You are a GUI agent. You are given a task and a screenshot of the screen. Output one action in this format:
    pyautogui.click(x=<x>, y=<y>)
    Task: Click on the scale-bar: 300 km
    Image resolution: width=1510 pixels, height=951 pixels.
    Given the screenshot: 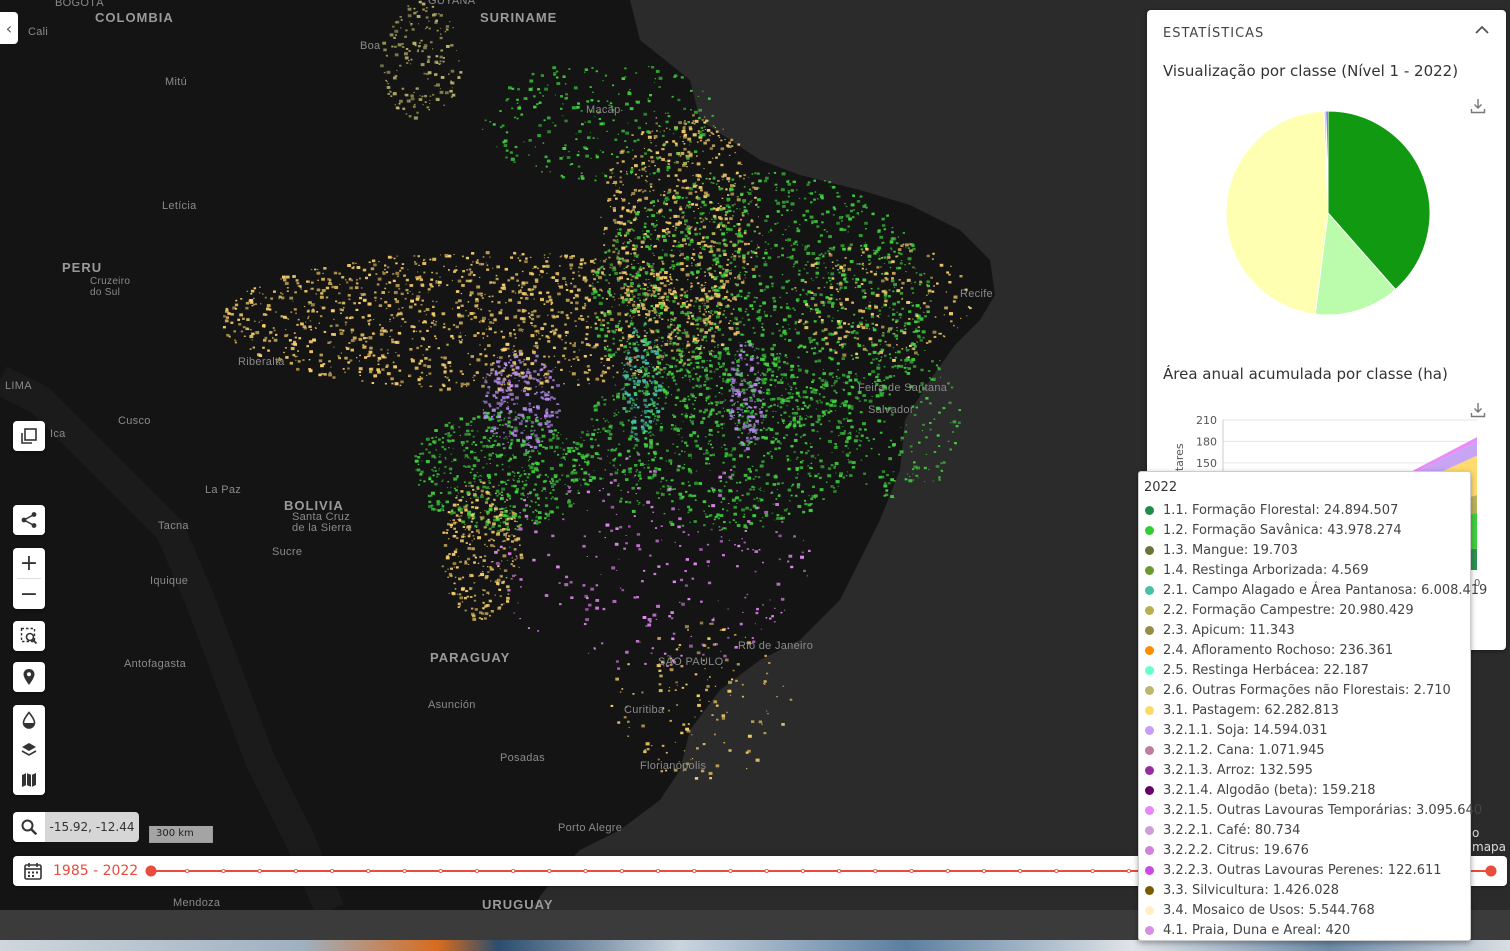 What is the action you would take?
    pyautogui.click(x=181, y=834)
    